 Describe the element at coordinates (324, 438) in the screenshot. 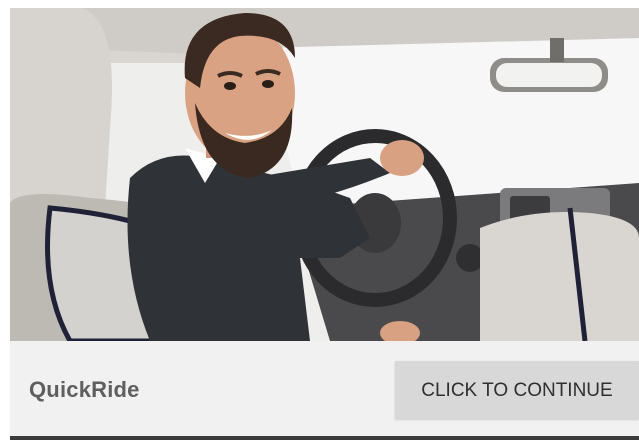

I see `bottom-divider` at that location.